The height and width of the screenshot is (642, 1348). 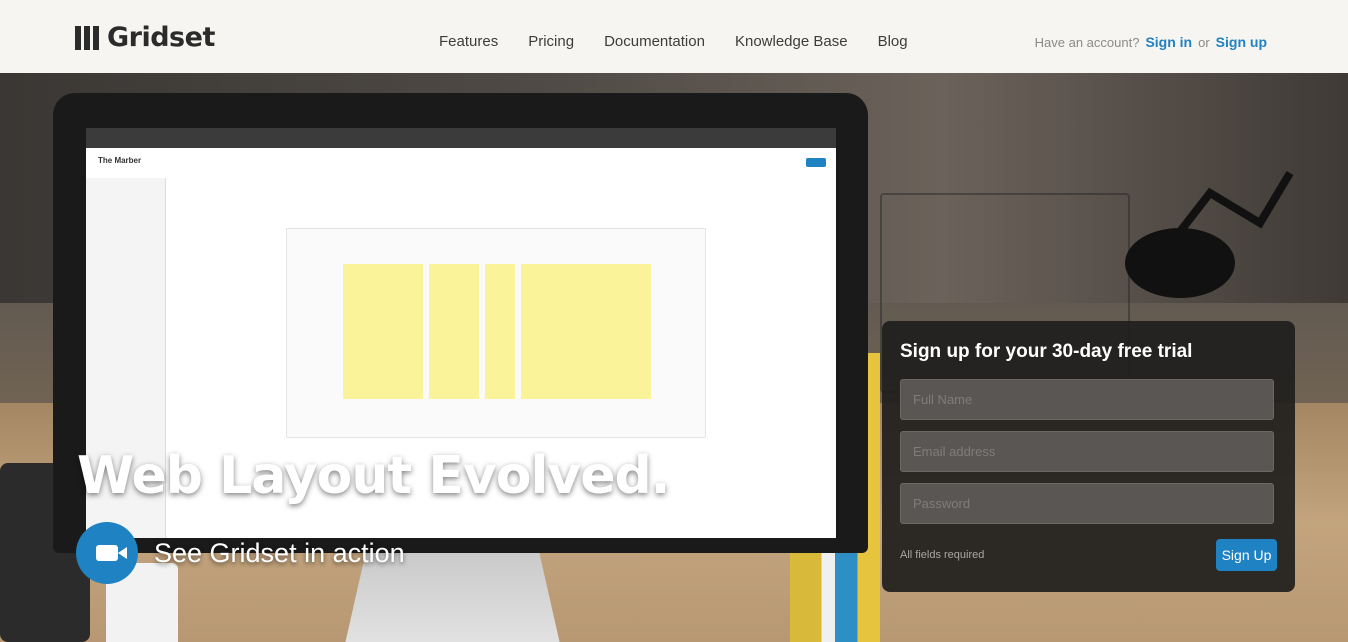 What do you see at coordinates (1087, 399) in the screenshot?
I see `full-name-field` at bounding box center [1087, 399].